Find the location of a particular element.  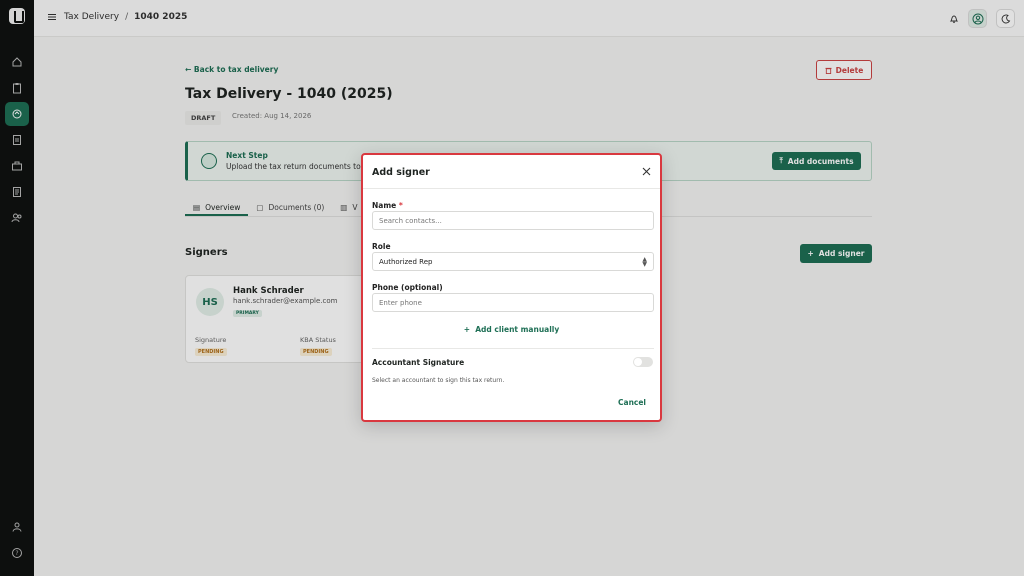

role-value: Authorized Rep is located at coordinates (406, 262).